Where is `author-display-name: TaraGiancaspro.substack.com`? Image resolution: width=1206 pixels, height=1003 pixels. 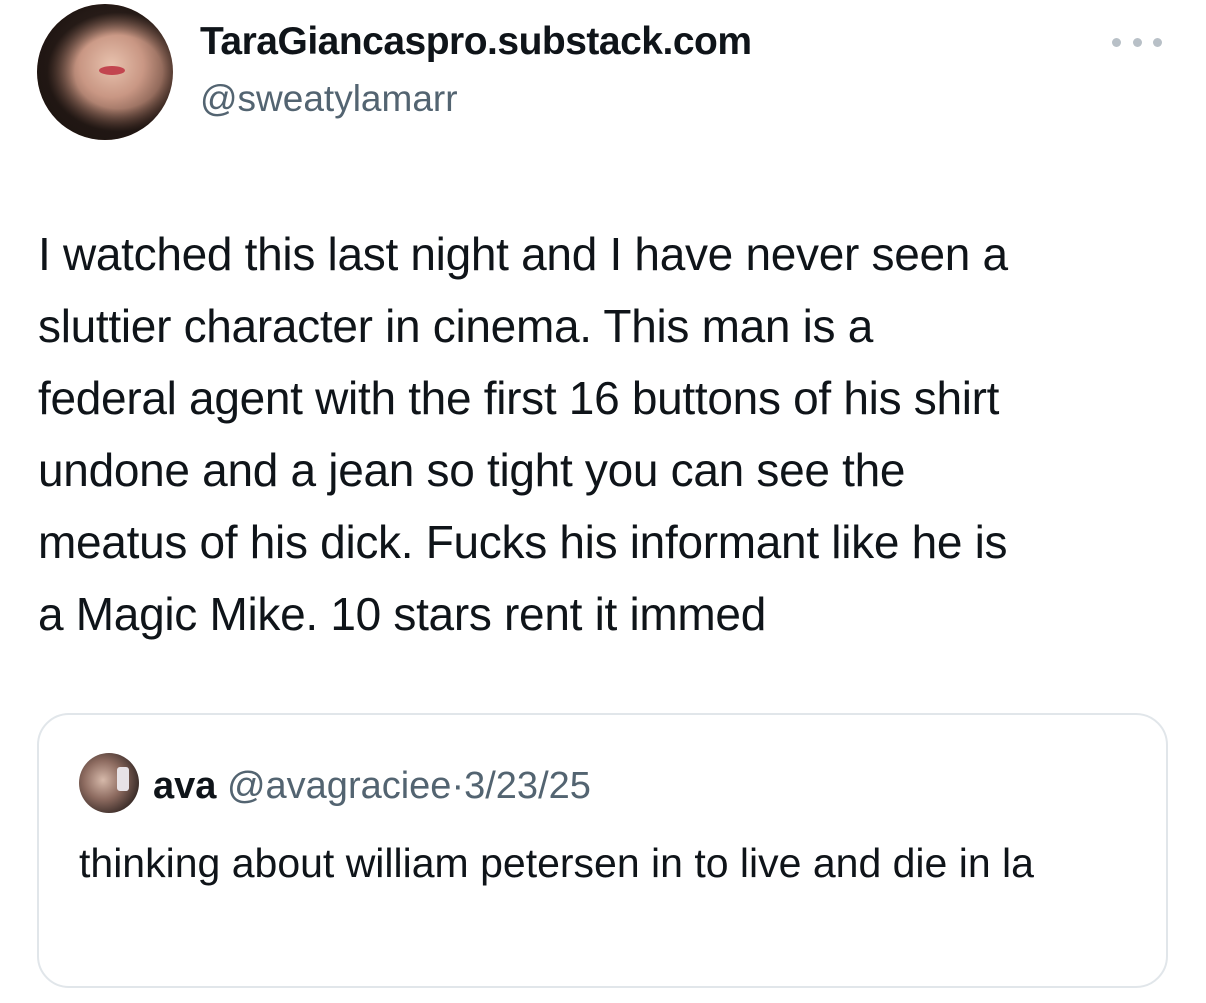
author-display-name: TaraGiancaspro.substack.com is located at coordinates (476, 42).